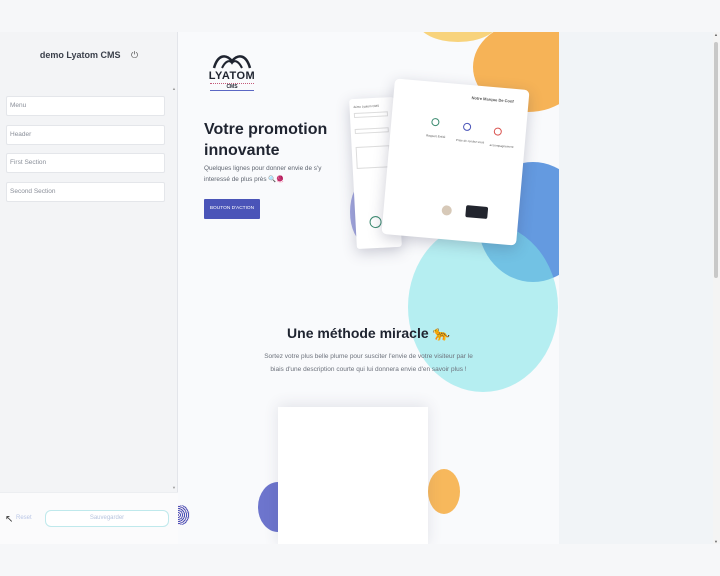 The width and height of the screenshot is (720, 576). Describe the element at coordinates (368, 333) in the screenshot. I see `method-title: Une méthode miracle 🐆` at that location.